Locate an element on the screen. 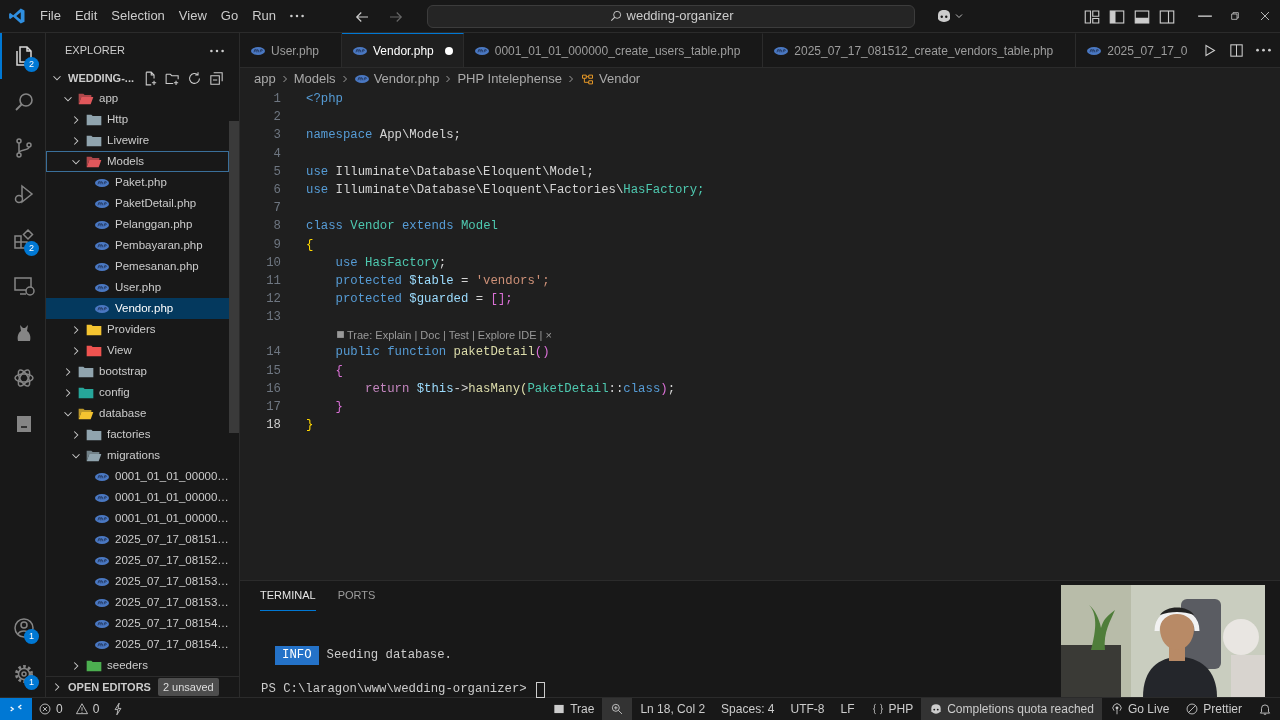 The image size is (1280, 720). account-view-button: 1 is located at coordinates (23, 628).